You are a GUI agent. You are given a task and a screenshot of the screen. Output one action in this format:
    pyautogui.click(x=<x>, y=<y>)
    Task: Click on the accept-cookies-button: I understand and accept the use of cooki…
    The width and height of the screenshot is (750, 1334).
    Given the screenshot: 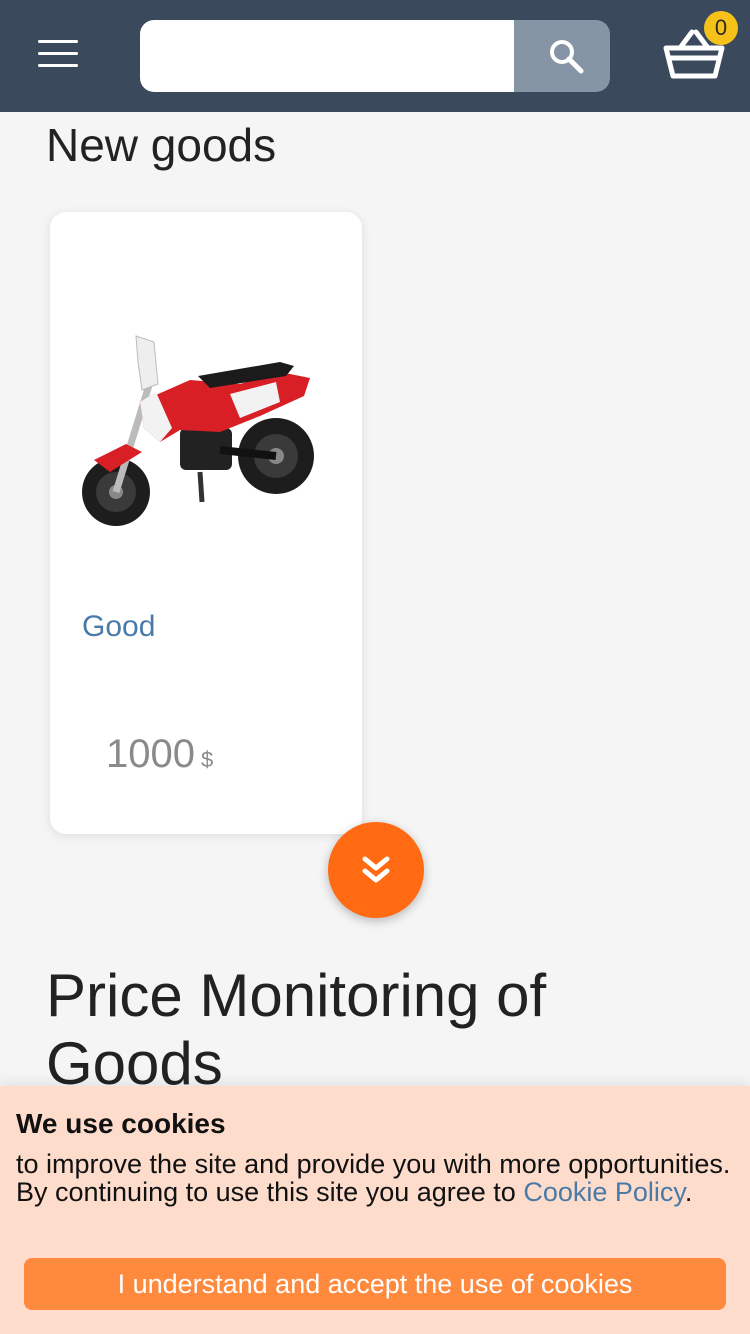 What is the action you would take?
    pyautogui.click(x=375, y=1284)
    